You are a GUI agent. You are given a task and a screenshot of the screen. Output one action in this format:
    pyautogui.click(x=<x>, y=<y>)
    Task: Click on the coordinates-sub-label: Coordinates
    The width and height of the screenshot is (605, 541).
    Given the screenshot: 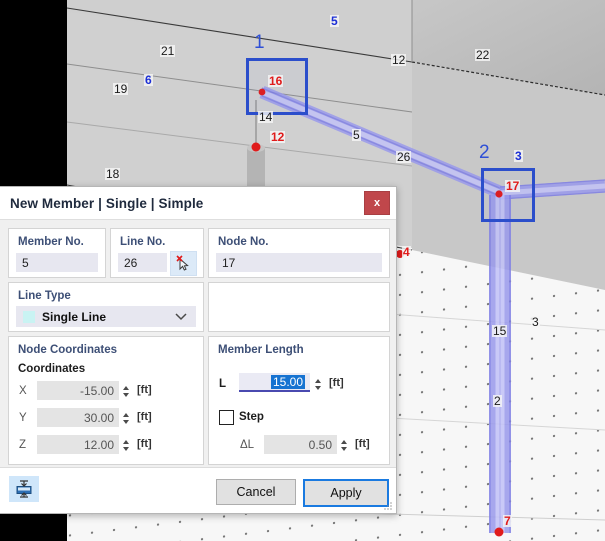 What is the action you would take?
    pyautogui.click(x=52, y=369)
    